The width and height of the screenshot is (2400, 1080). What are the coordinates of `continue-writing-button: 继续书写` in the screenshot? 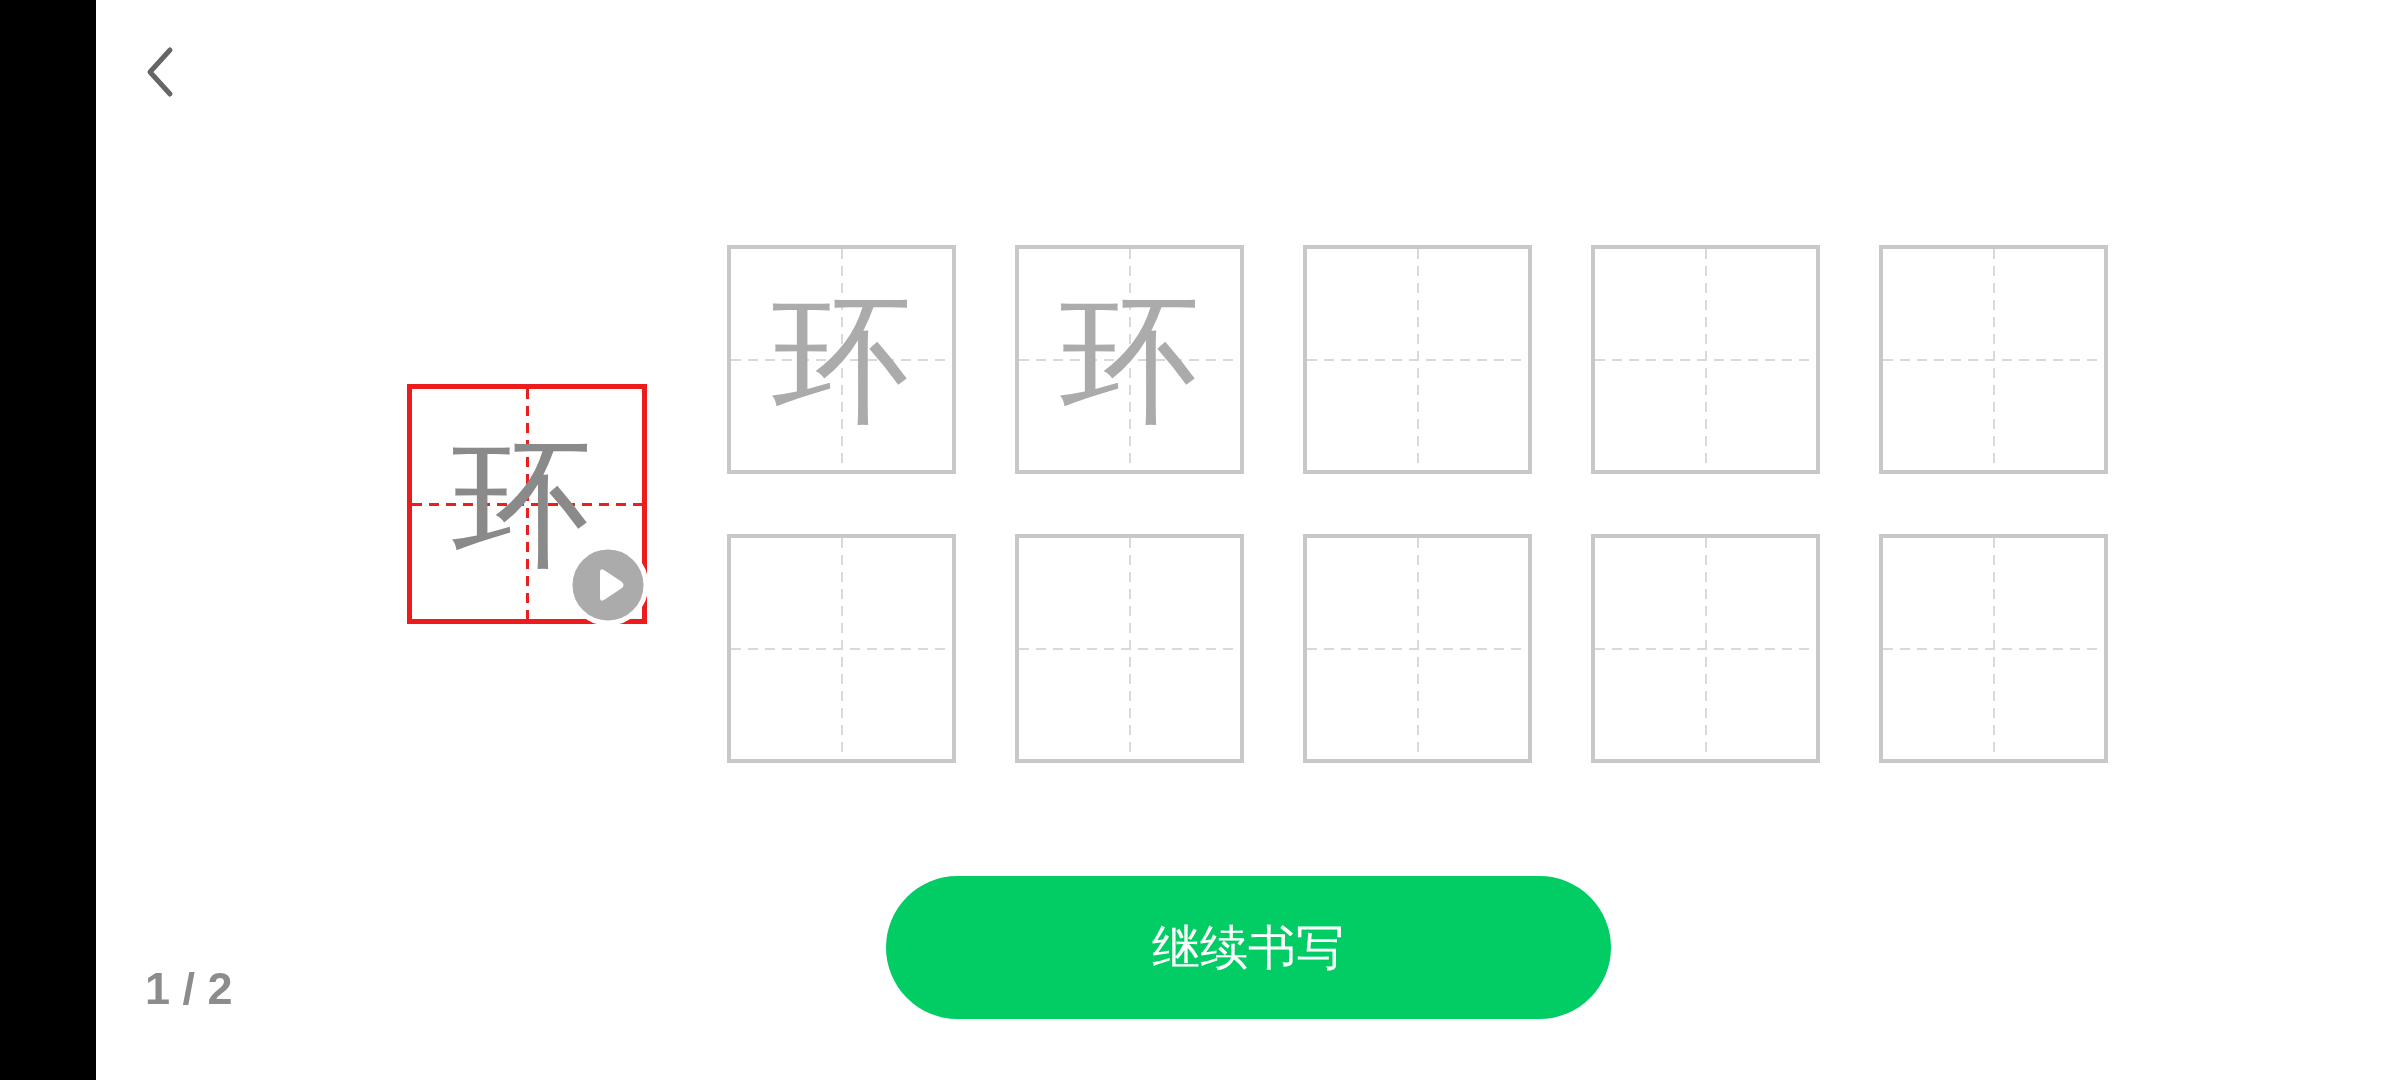 It's located at (1248, 947).